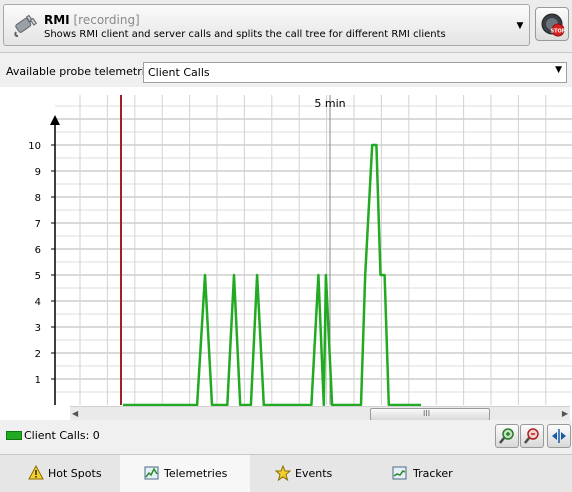 The image size is (572, 492). I want to click on fit-width-icon, so click(559, 436).